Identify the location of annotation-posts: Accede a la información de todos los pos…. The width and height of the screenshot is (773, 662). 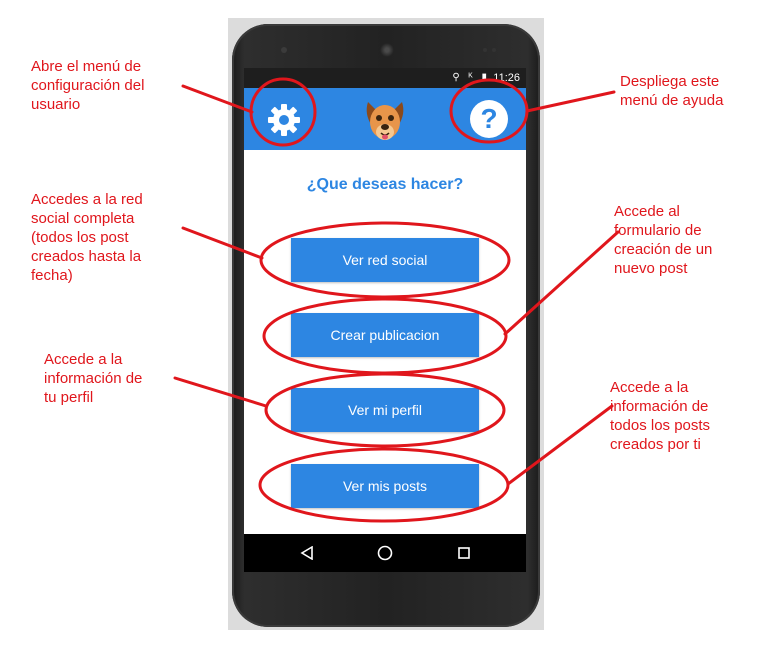
(660, 416).